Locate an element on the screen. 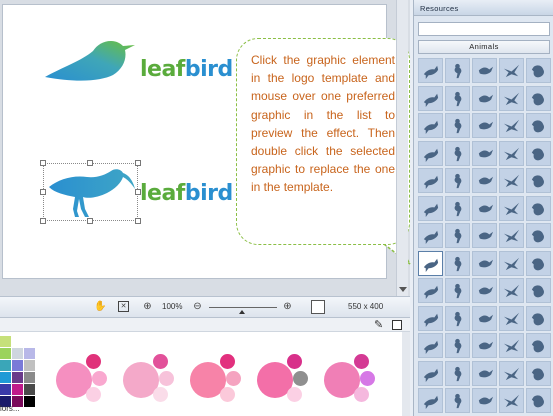 This screenshot has height=416, width=553. curlew-logo-graphic is located at coordinates (91, 193).